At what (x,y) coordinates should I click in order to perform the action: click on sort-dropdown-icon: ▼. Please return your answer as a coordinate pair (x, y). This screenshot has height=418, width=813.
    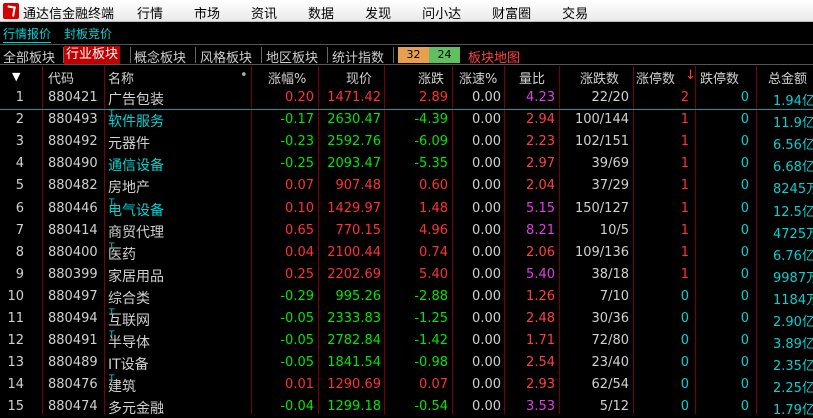
    Looking at the image, I should click on (16, 76).